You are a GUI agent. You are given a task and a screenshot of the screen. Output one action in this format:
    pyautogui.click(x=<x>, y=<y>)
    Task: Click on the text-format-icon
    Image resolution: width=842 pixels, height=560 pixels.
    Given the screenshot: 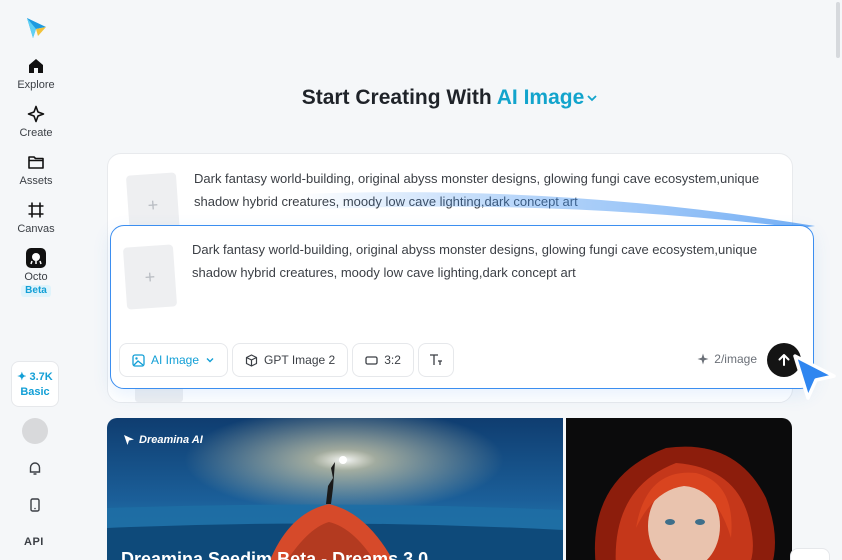 What is the action you would take?
    pyautogui.click(x=435, y=359)
    